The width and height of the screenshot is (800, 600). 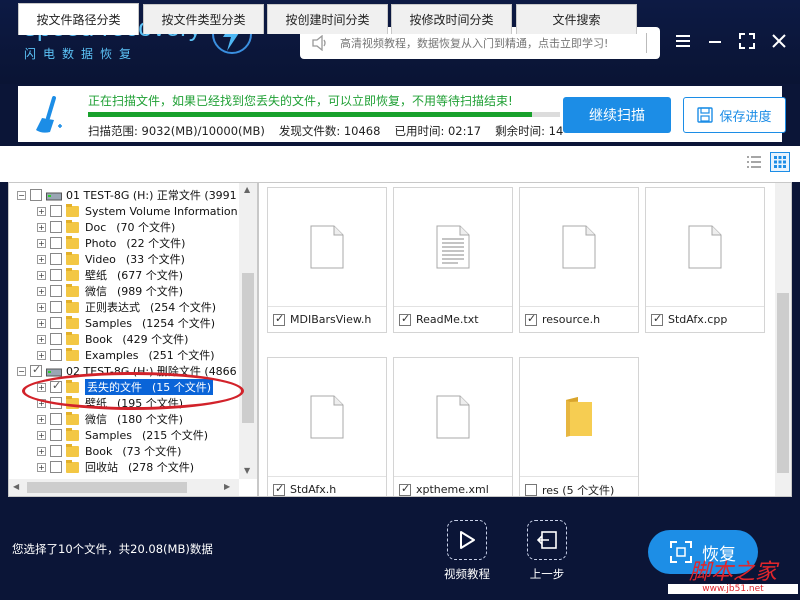 What do you see at coordinates (110, 275) in the screenshot?
I see `tree-folder-node: + 壁纸 (677 个文件)` at bounding box center [110, 275].